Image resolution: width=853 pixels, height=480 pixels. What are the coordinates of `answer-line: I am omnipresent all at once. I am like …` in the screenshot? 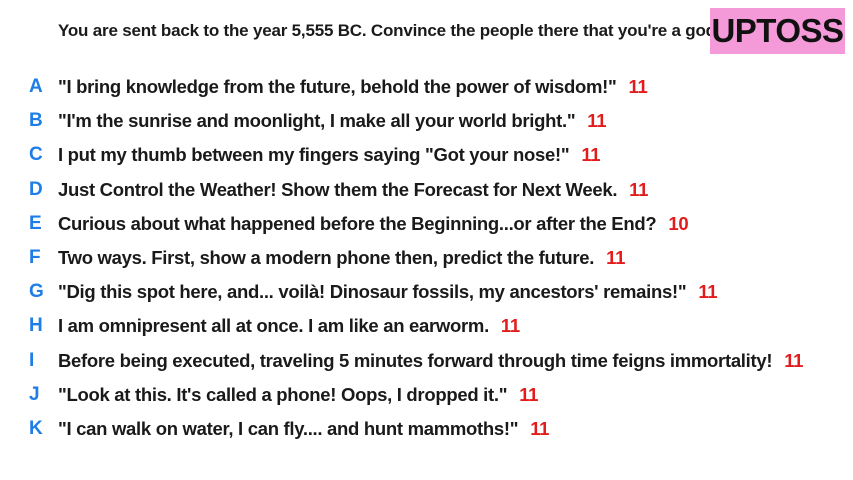 It's located at (289, 326).